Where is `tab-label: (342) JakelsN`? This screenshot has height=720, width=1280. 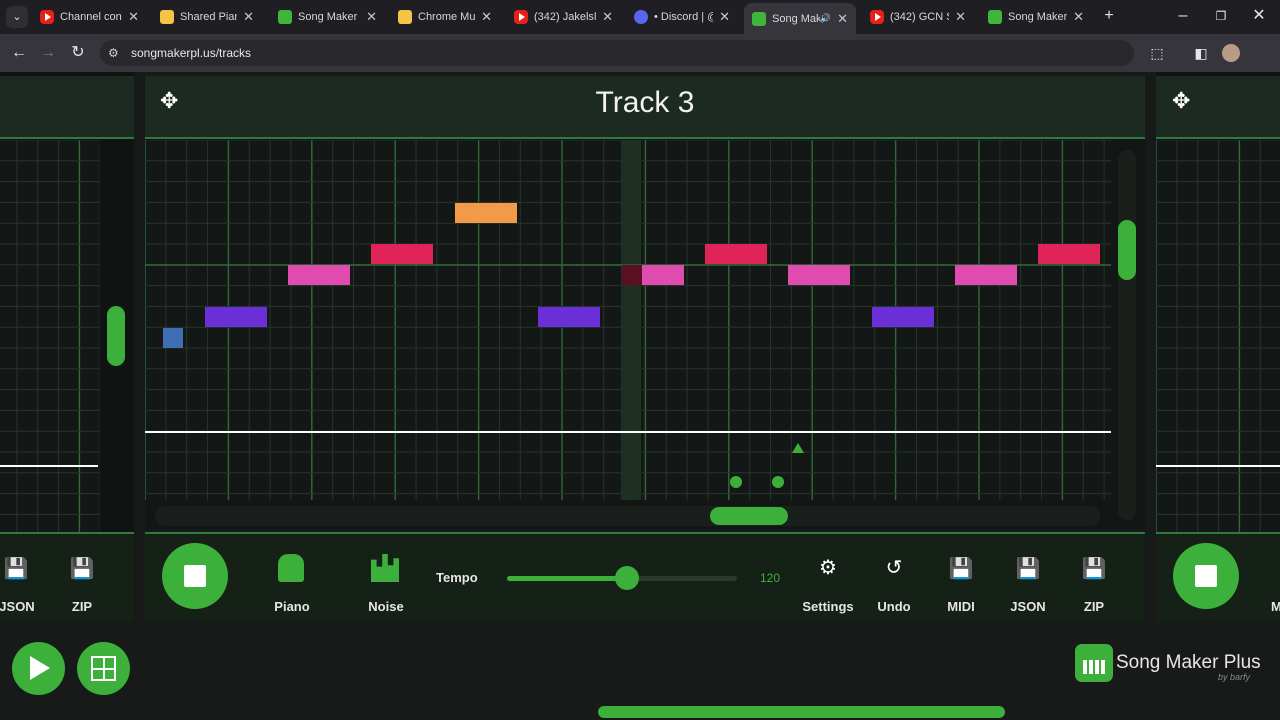 tab-label: (342) JakelsN is located at coordinates (565, 17).